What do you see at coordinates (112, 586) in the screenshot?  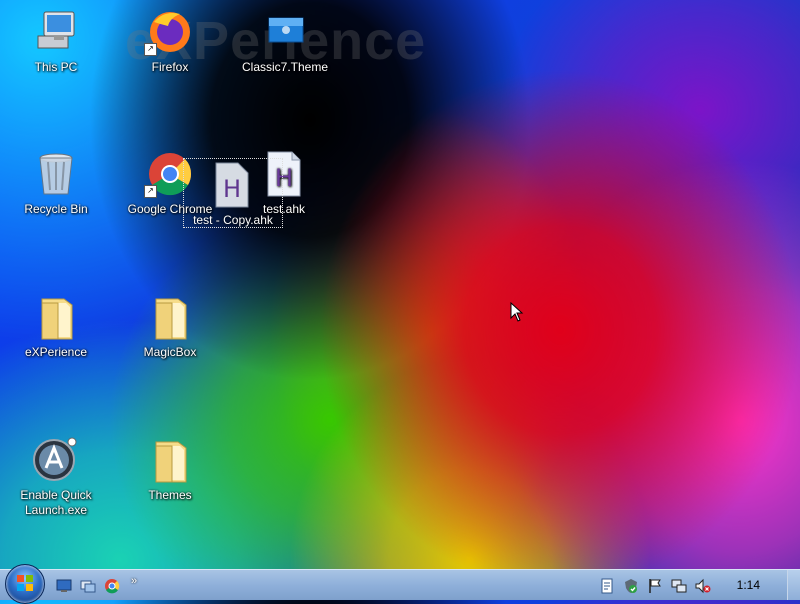 I see `chrome-icon` at bounding box center [112, 586].